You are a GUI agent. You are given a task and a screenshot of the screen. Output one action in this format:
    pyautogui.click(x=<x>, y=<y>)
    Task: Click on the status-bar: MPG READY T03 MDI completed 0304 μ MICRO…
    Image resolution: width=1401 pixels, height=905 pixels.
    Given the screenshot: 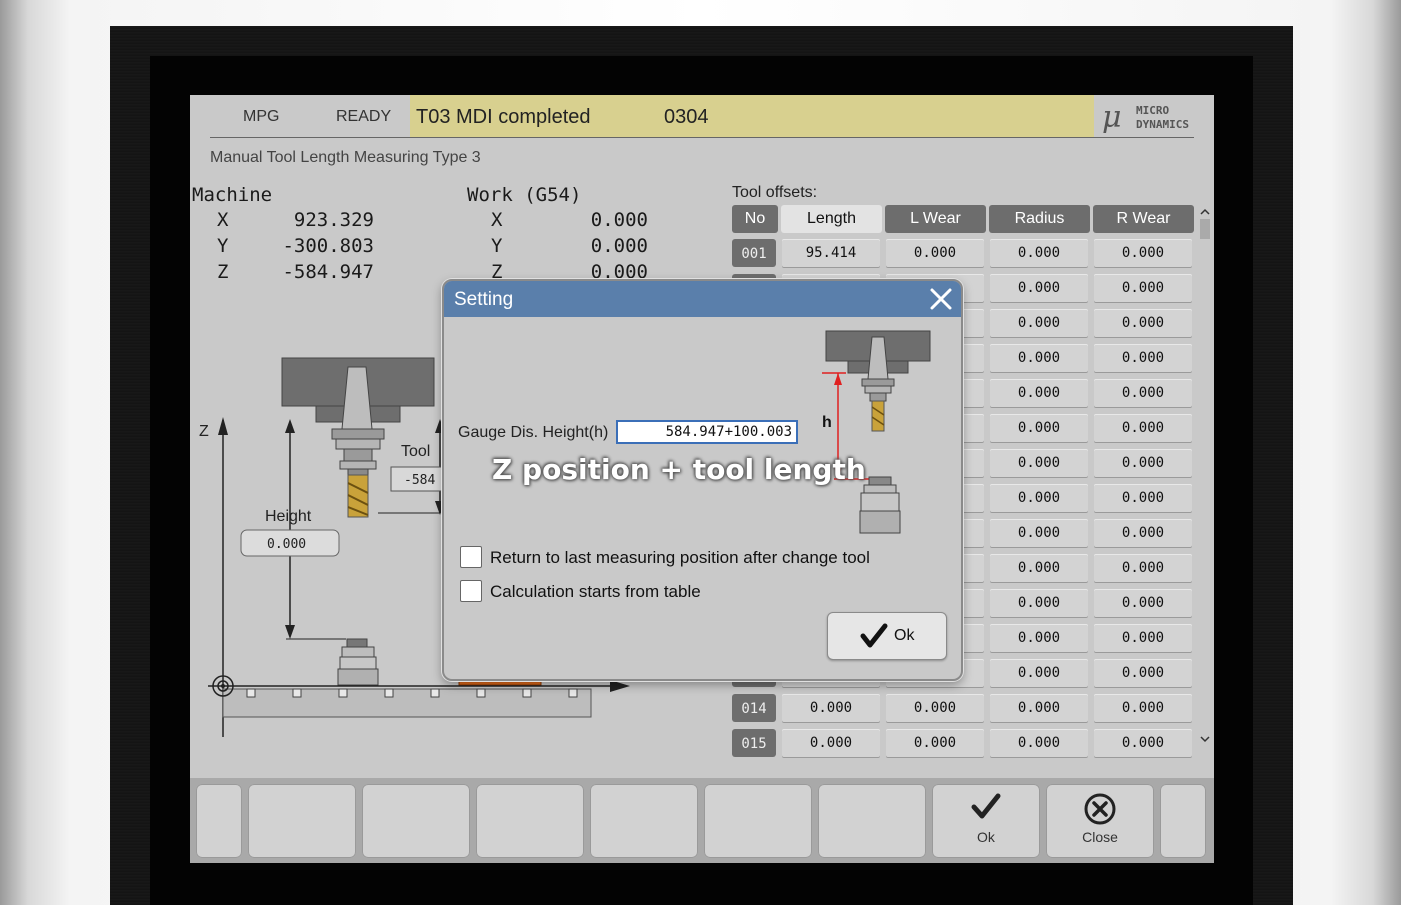 What is the action you would take?
    pyautogui.click(x=702, y=116)
    